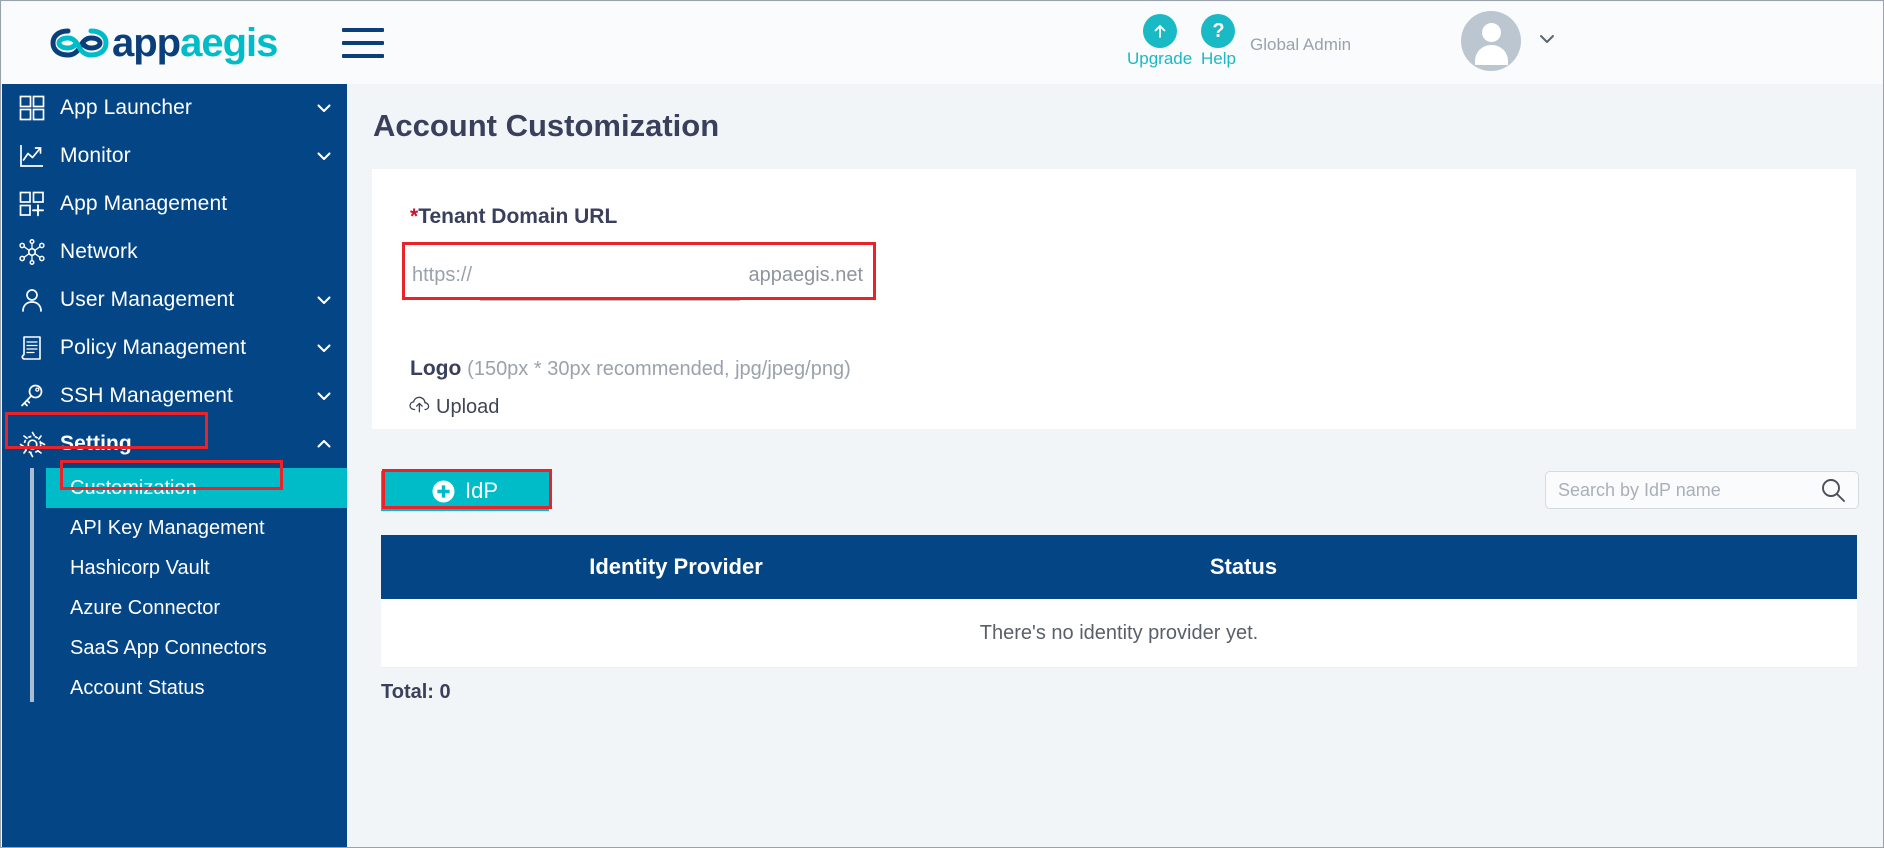 The image size is (1884, 848). I want to click on logo-title: Logo, so click(436, 368).